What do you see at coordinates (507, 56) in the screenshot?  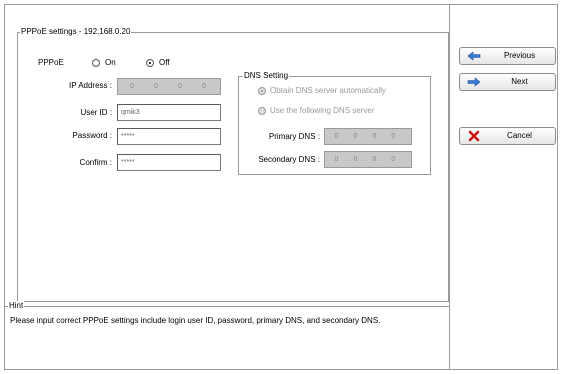 I see `previous-button: Previous` at bounding box center [507, 56].